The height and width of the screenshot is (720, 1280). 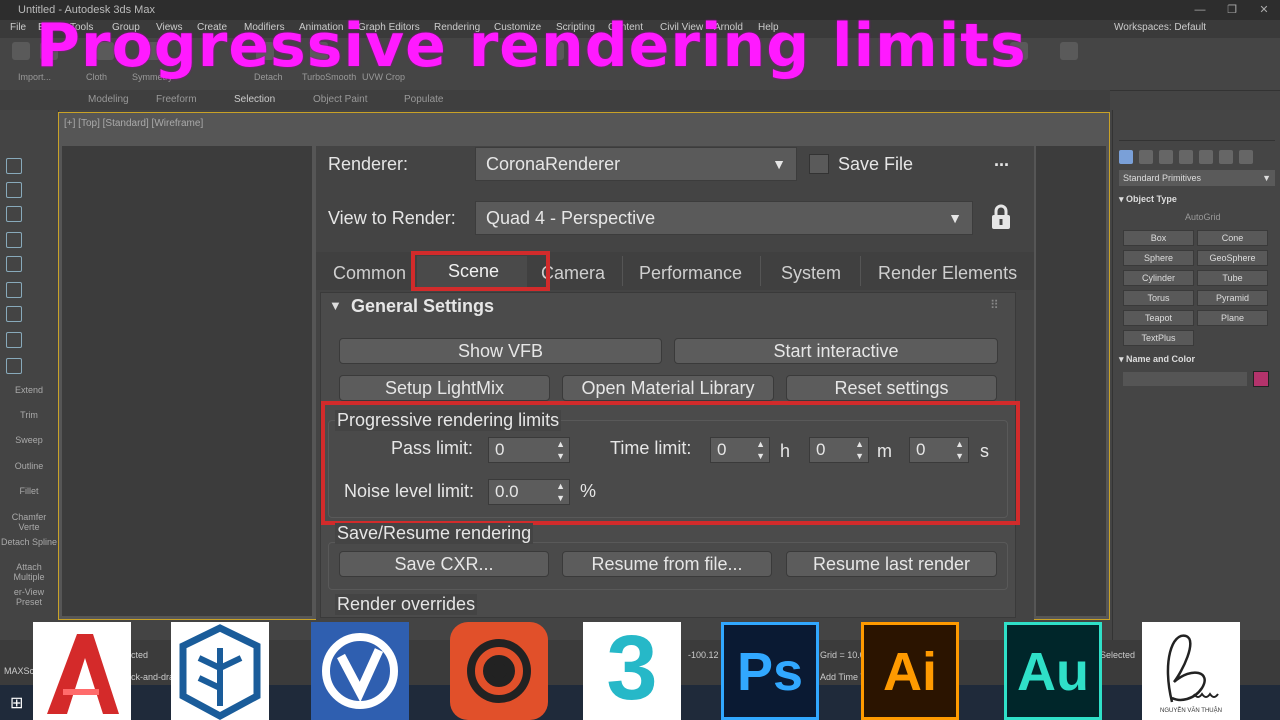 I want to click on cone-button: Cone, so click(x=1232, y=238).